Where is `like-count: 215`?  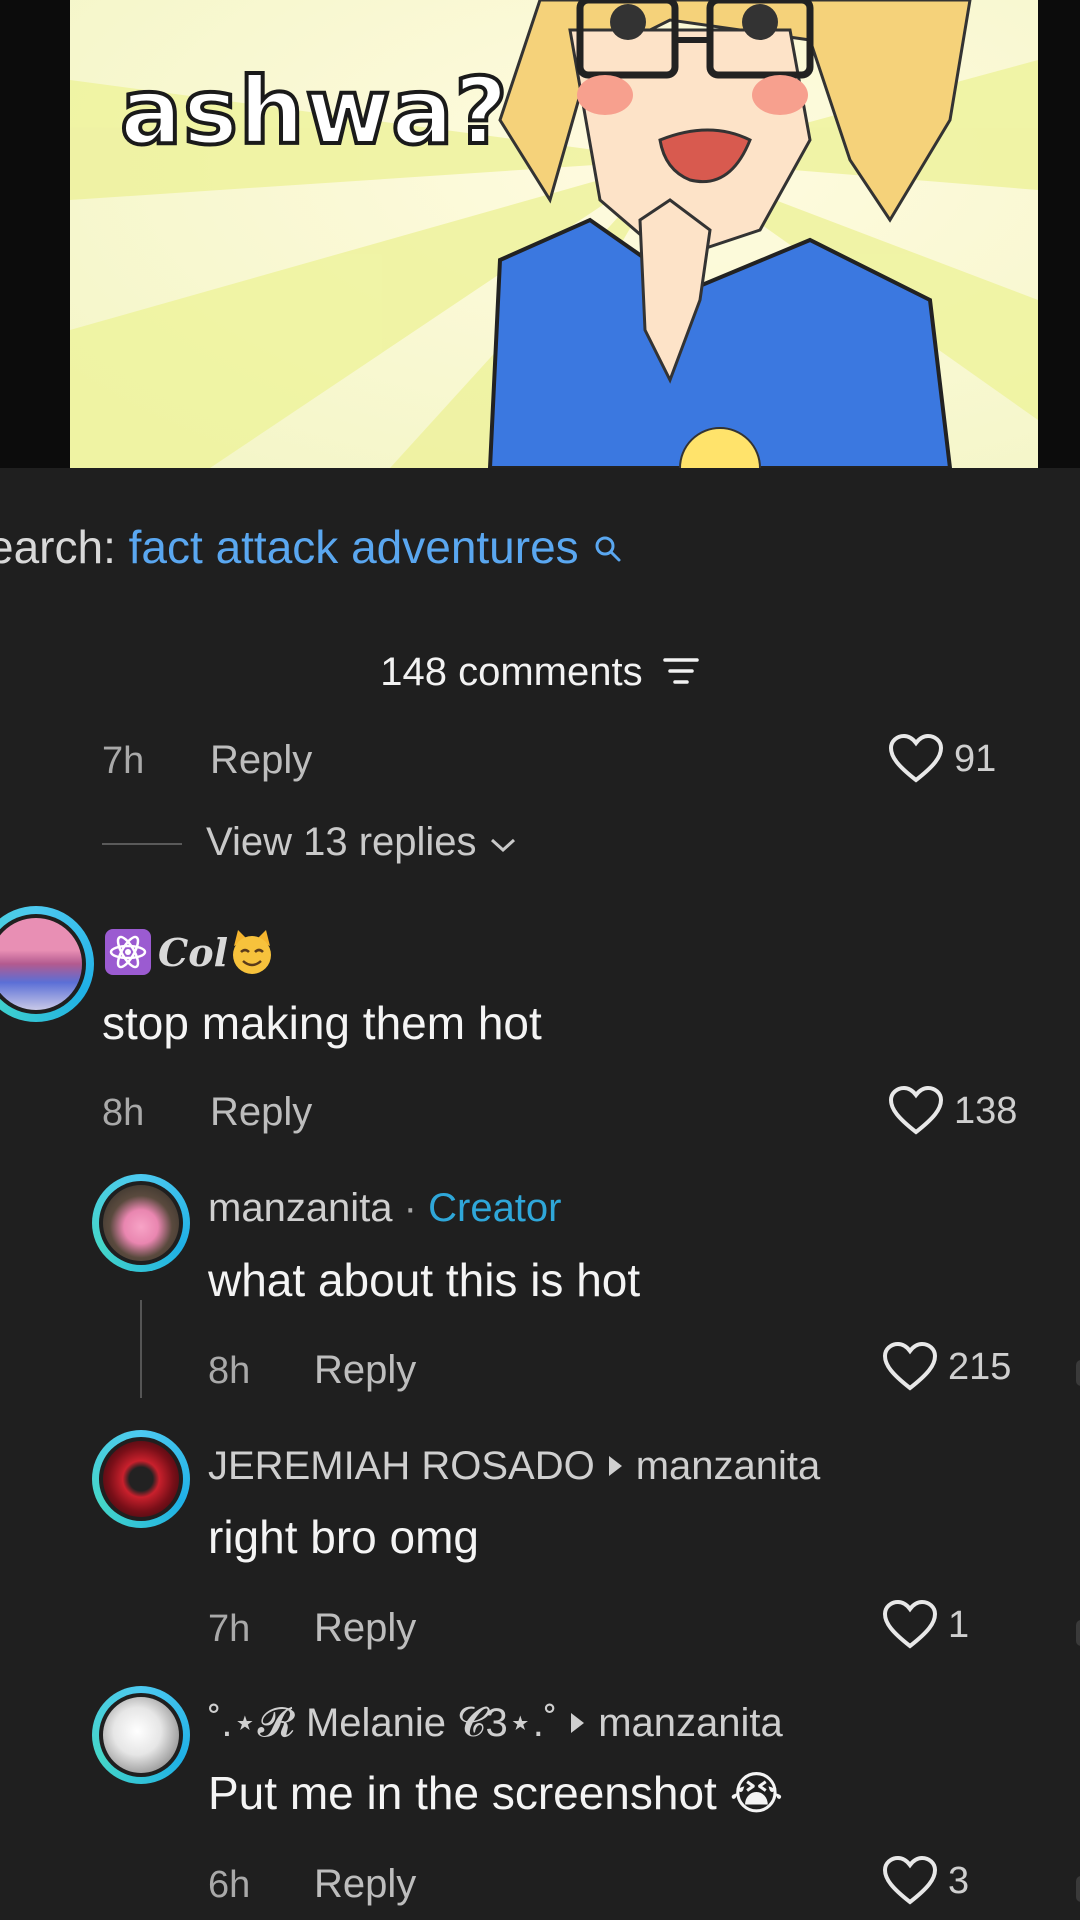 like-count: 215 is located at coordinates (980, 1366).